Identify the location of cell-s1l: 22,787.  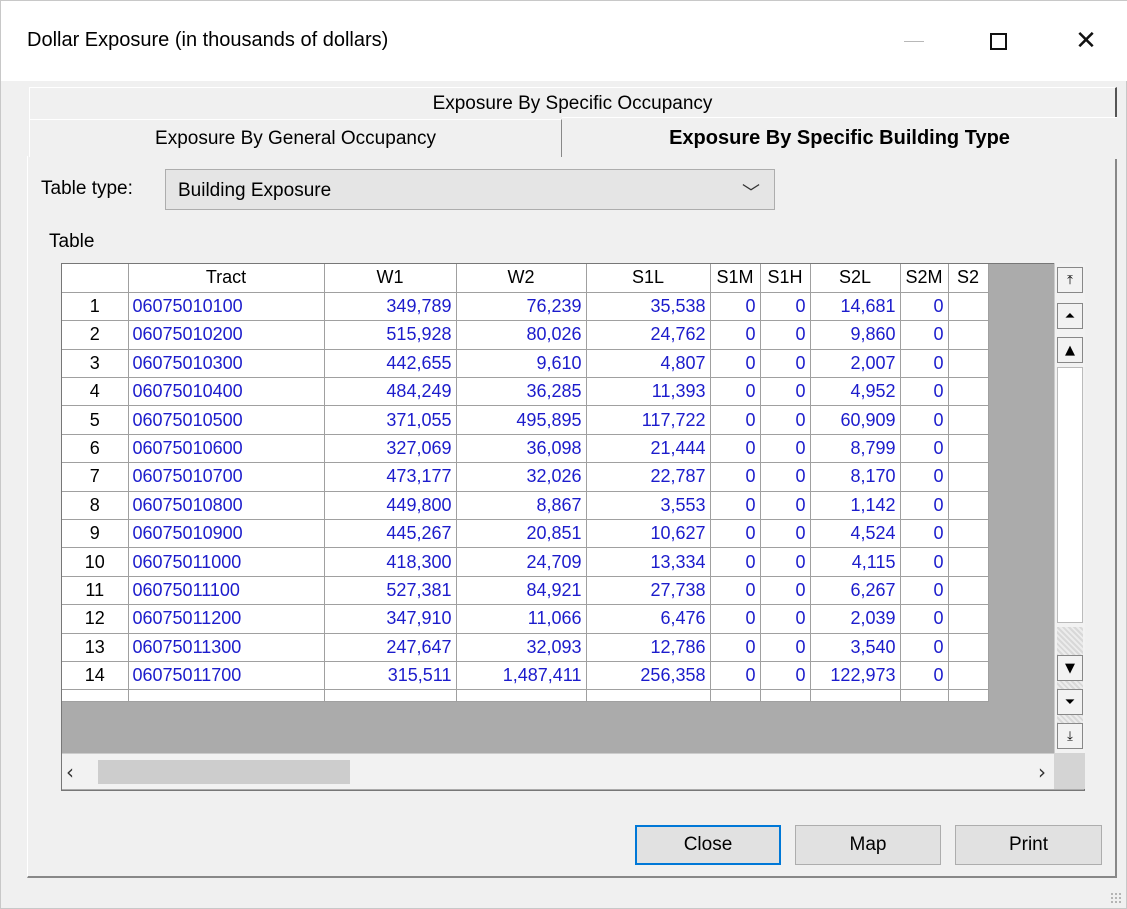
(648, 477).